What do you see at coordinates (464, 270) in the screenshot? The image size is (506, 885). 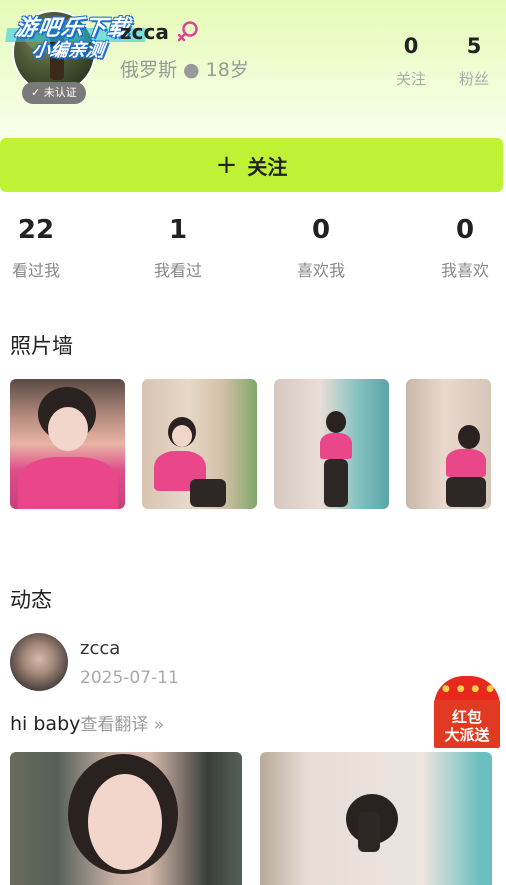 I see `stat-label: 我喜欢` at bounding box center [464, 270].